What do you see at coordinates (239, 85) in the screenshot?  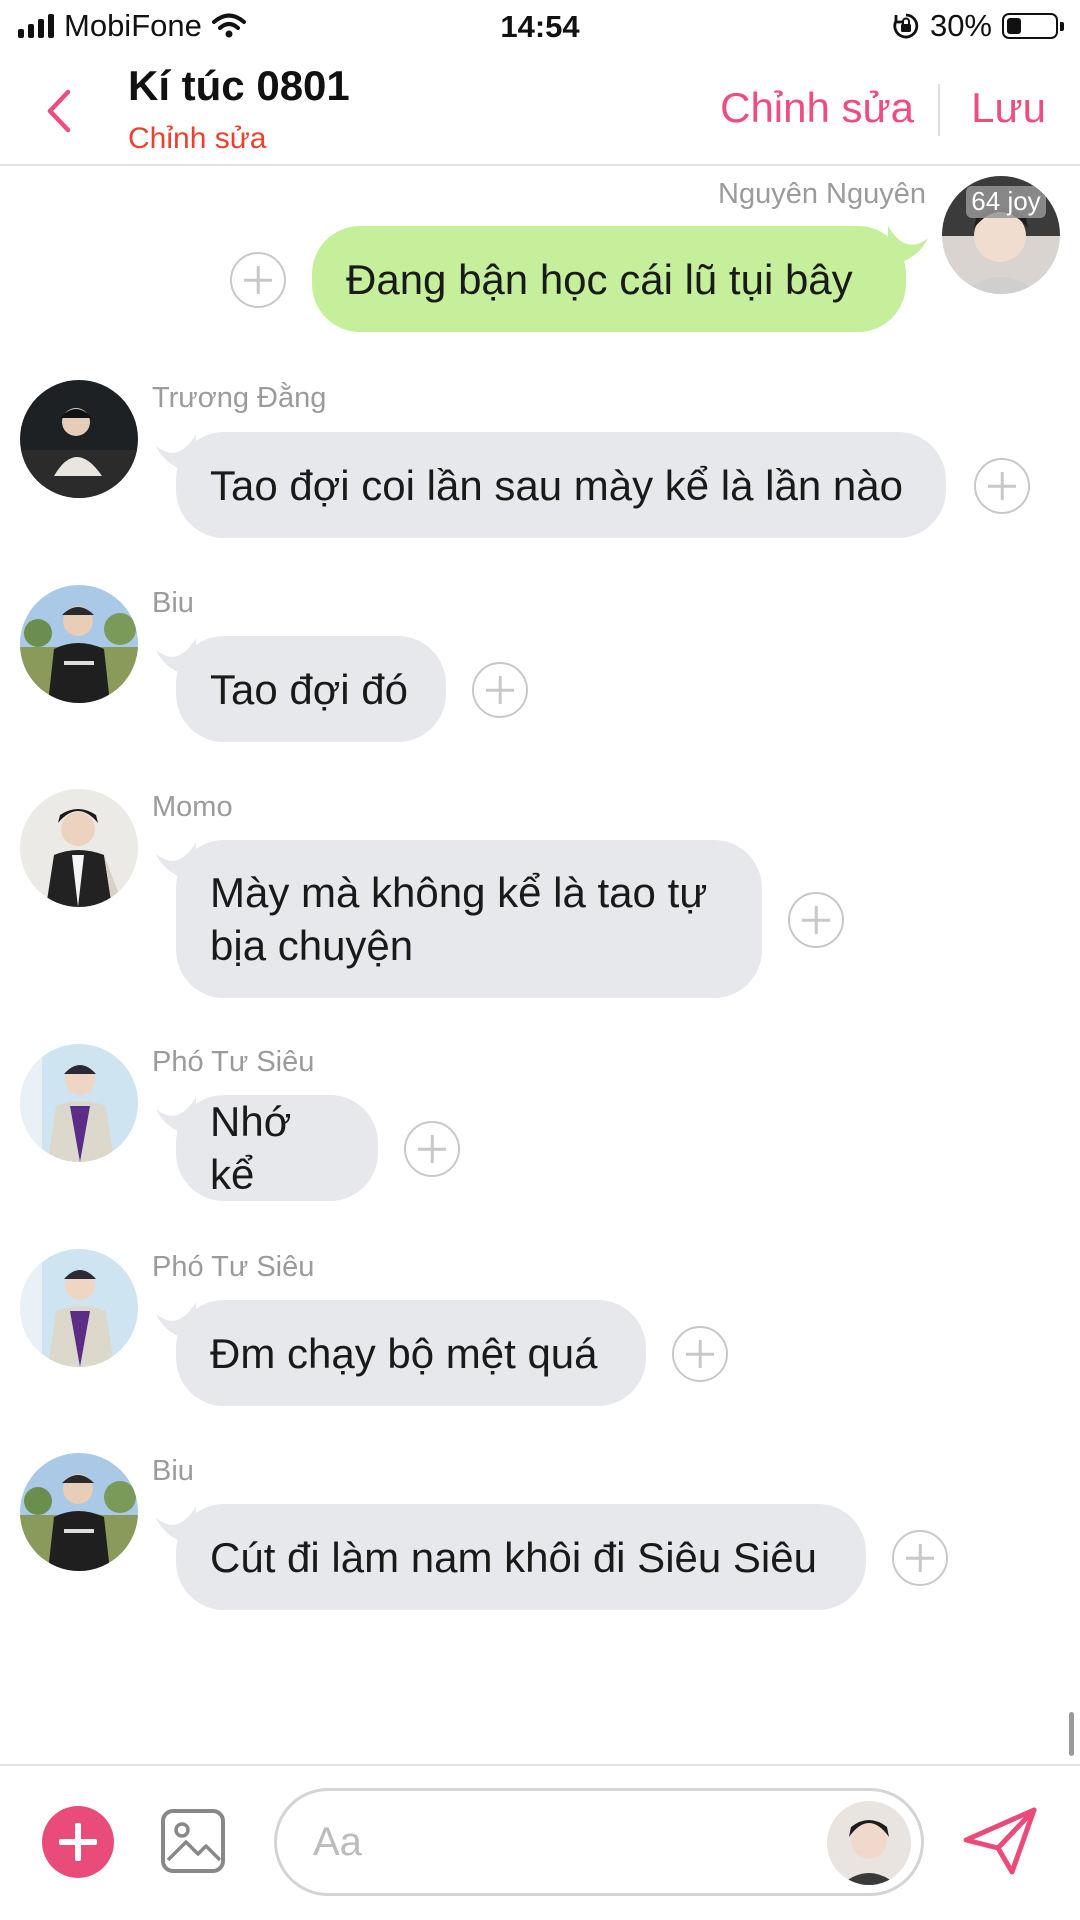 I see `chat-title: Kí túc 0801` at bounding box center [239, 85].